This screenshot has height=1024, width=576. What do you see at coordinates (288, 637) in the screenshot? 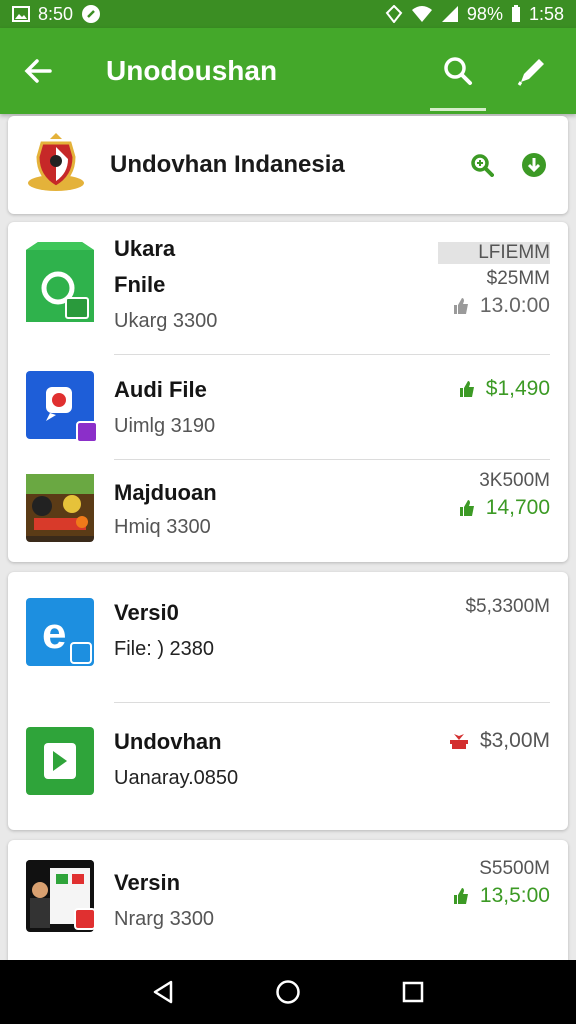
I see `list-item: e Versi0 File: ) 2380 $5,3300M` at bounding box center [288, 637].